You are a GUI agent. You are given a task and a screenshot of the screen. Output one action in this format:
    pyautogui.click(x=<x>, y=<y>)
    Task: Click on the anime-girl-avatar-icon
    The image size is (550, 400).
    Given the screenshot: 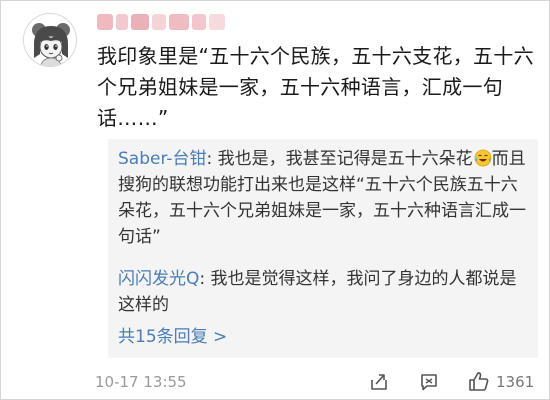 What is the action you would take?
    pyautogui.click(x=50, y=40)
    